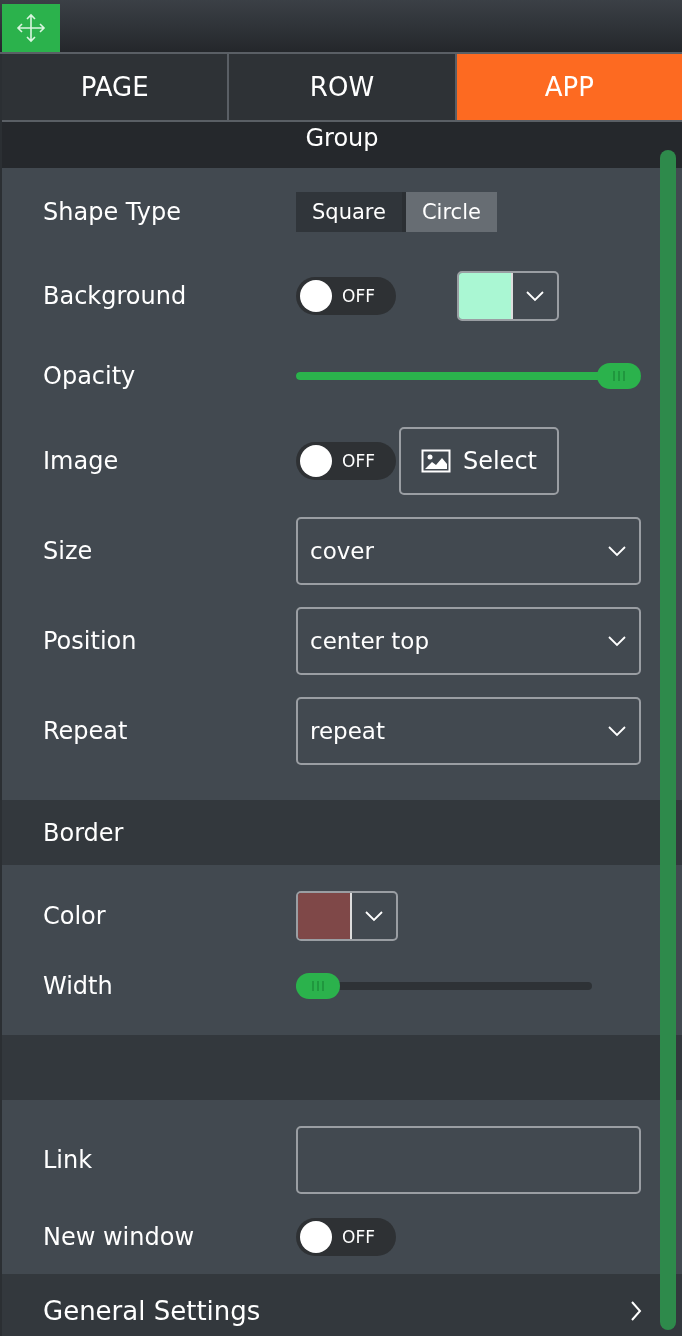 This screenshot has height=1336, width=682. Describe the element at coordinates (115, 296) in the screenshot. I see `setting-label: Background` at that location.